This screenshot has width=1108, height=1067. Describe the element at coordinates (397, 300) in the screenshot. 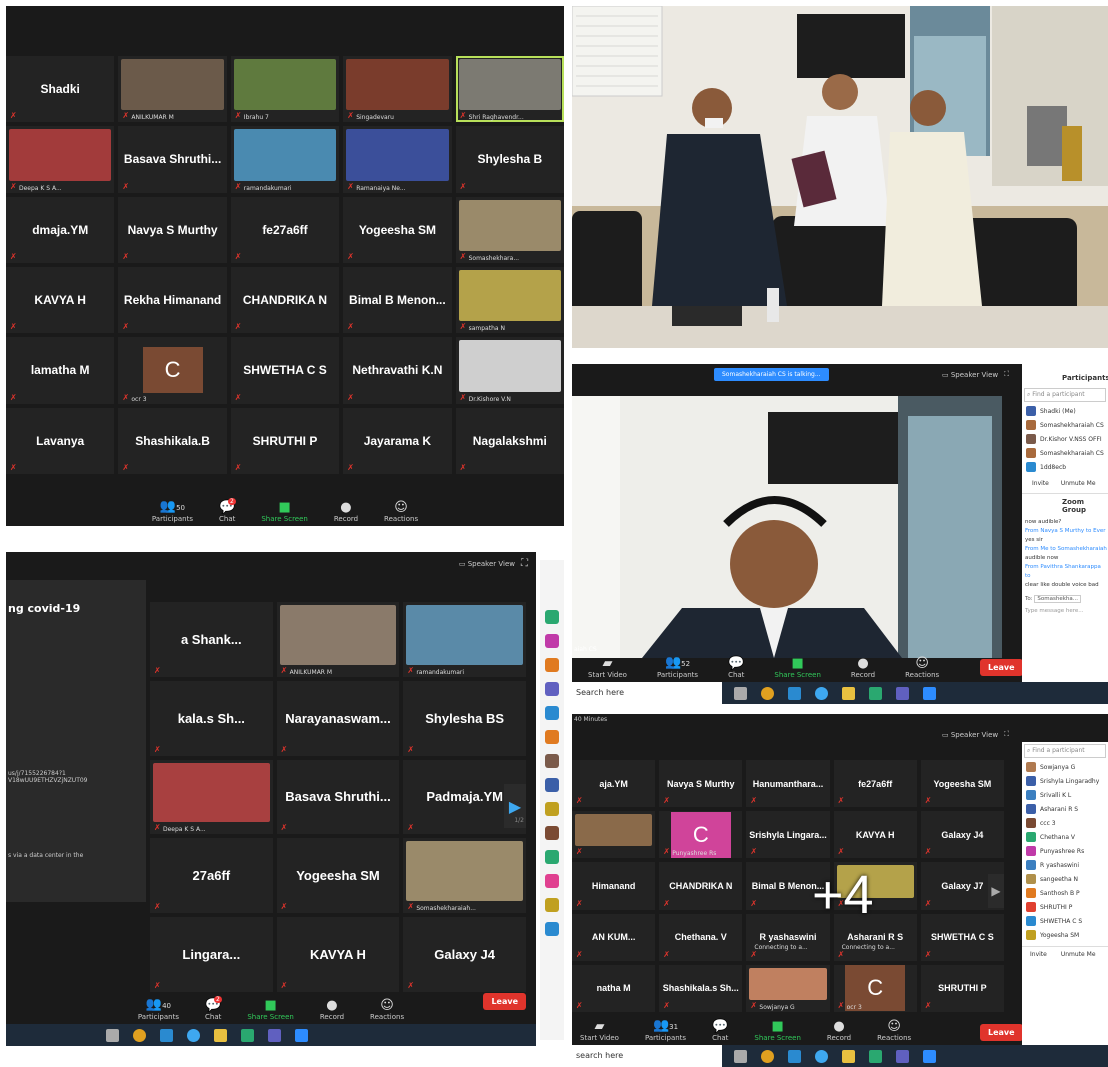

I see `participant-tile: Bimal B Menon... ✗` at that location.